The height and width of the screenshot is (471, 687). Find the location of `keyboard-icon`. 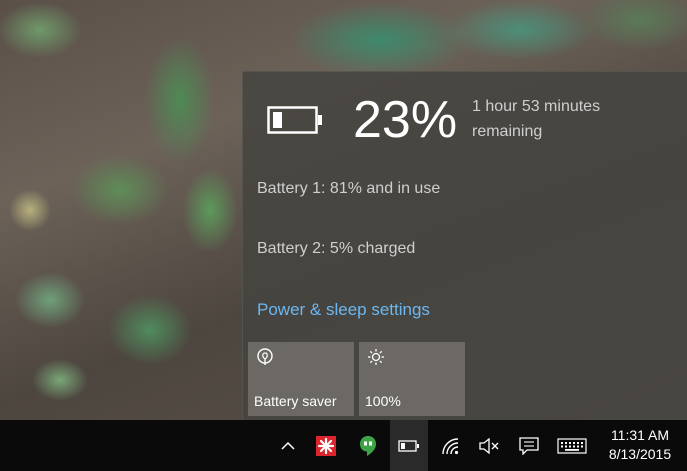

keyboard-icon is located at coordinates (572, 445).